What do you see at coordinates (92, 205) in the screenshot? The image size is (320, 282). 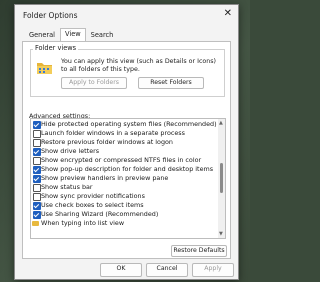 I see `list-item: Use check boxes to select items` at bounding box center [92, 205].